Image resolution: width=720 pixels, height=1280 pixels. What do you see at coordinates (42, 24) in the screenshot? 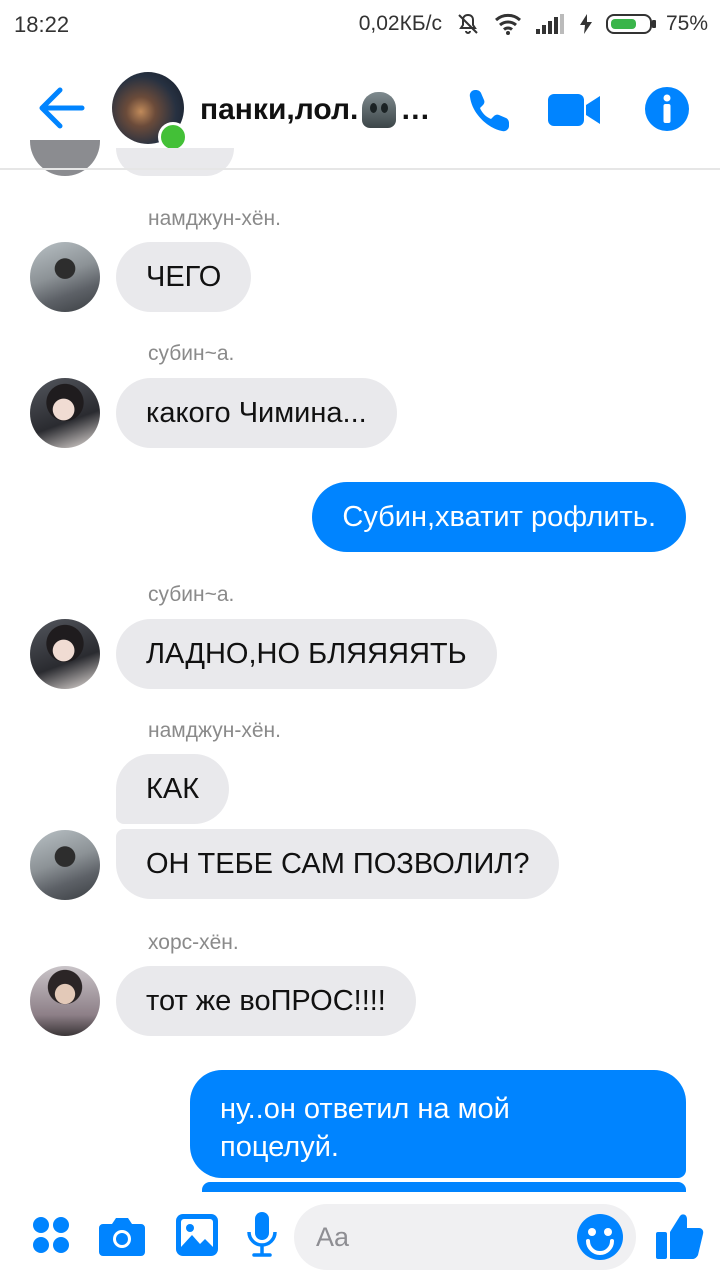
I see `status-time: 18:22` at bounding box center [42, 24].